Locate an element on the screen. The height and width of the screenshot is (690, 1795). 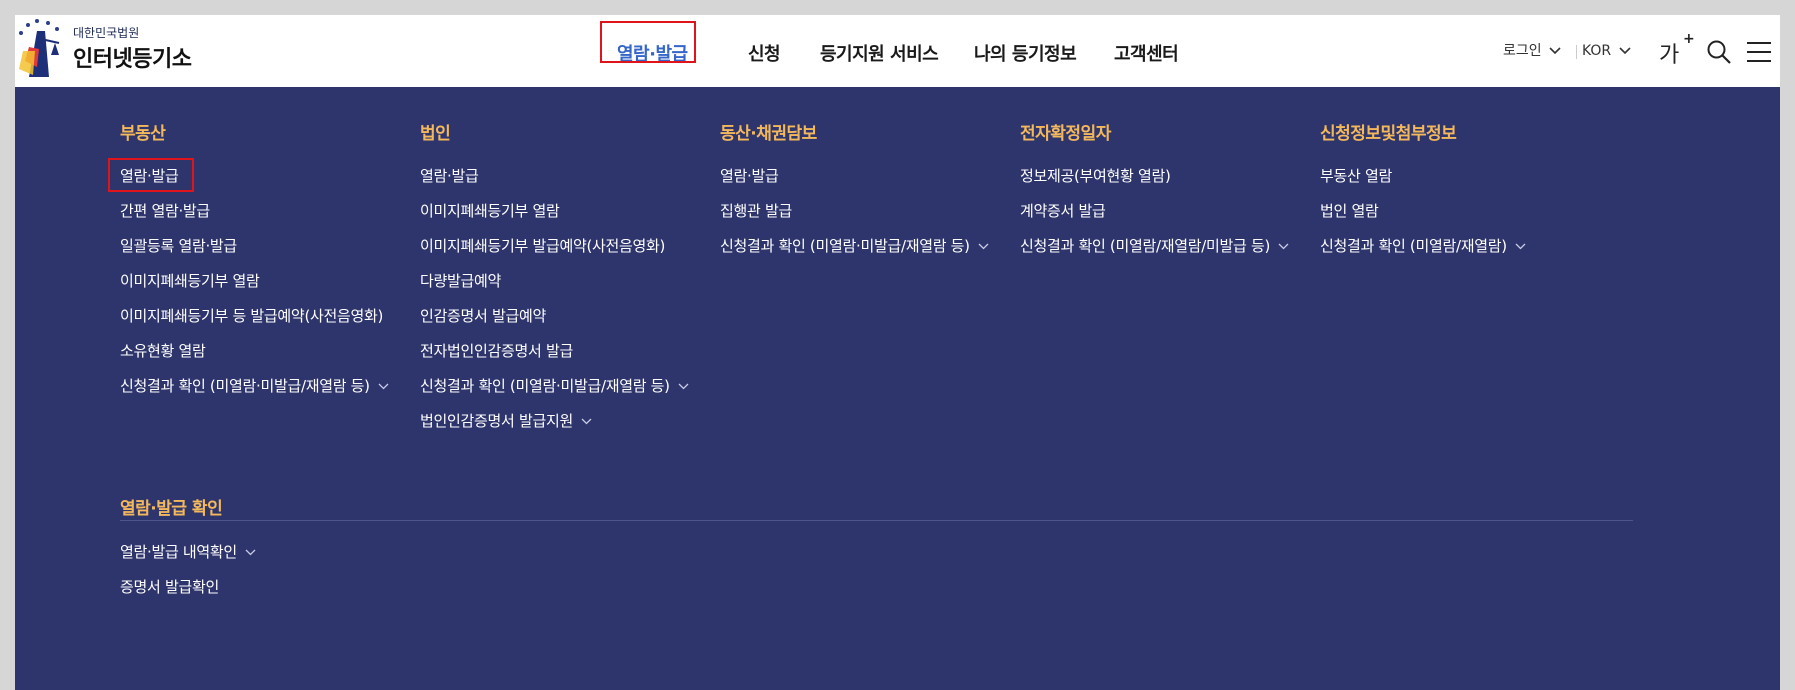
search-icon is located at coordinates (1719, 52).